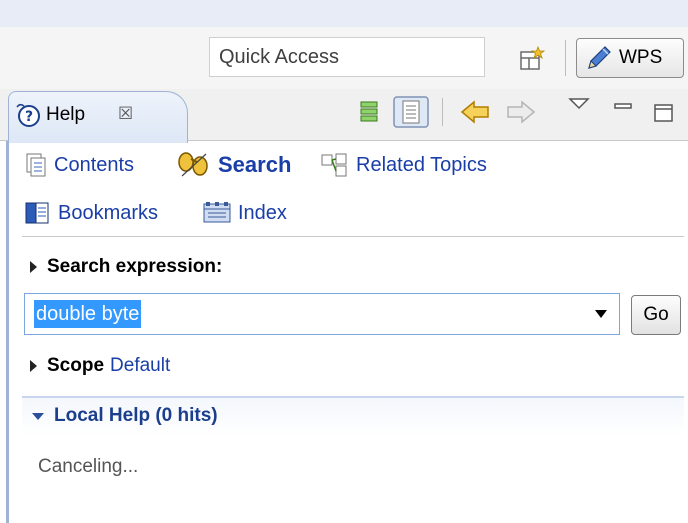 Image resolution: width=688 pixels, height=523 pixels. I want to click on title-strip, so click(344, 13).